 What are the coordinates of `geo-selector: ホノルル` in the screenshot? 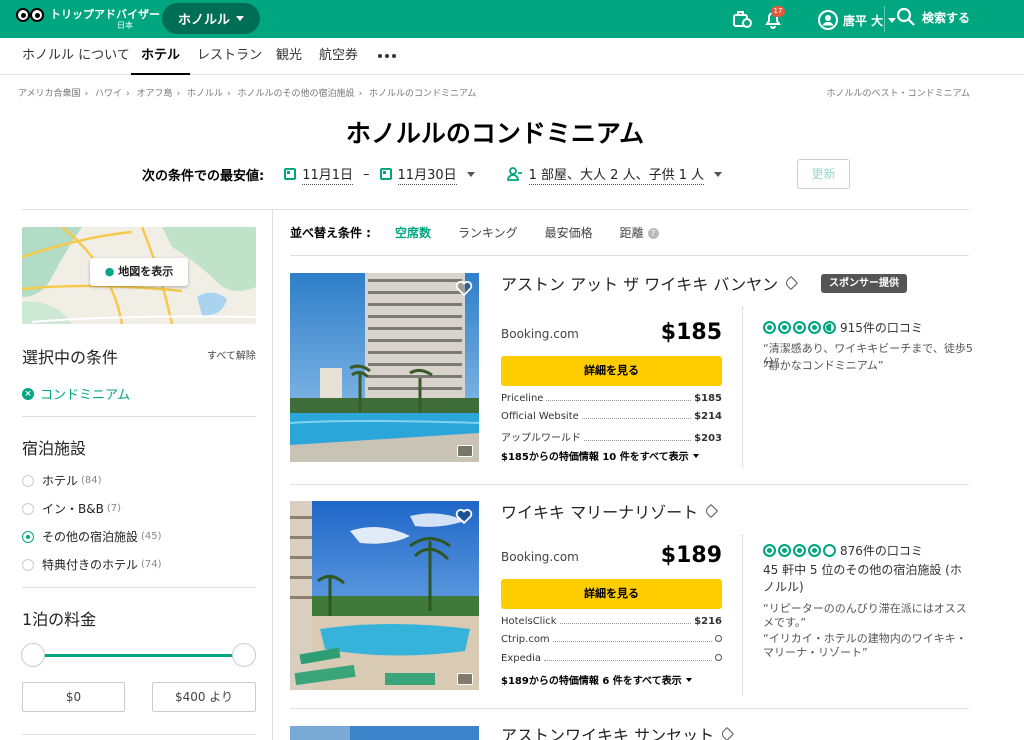 It's located at (211, 18).